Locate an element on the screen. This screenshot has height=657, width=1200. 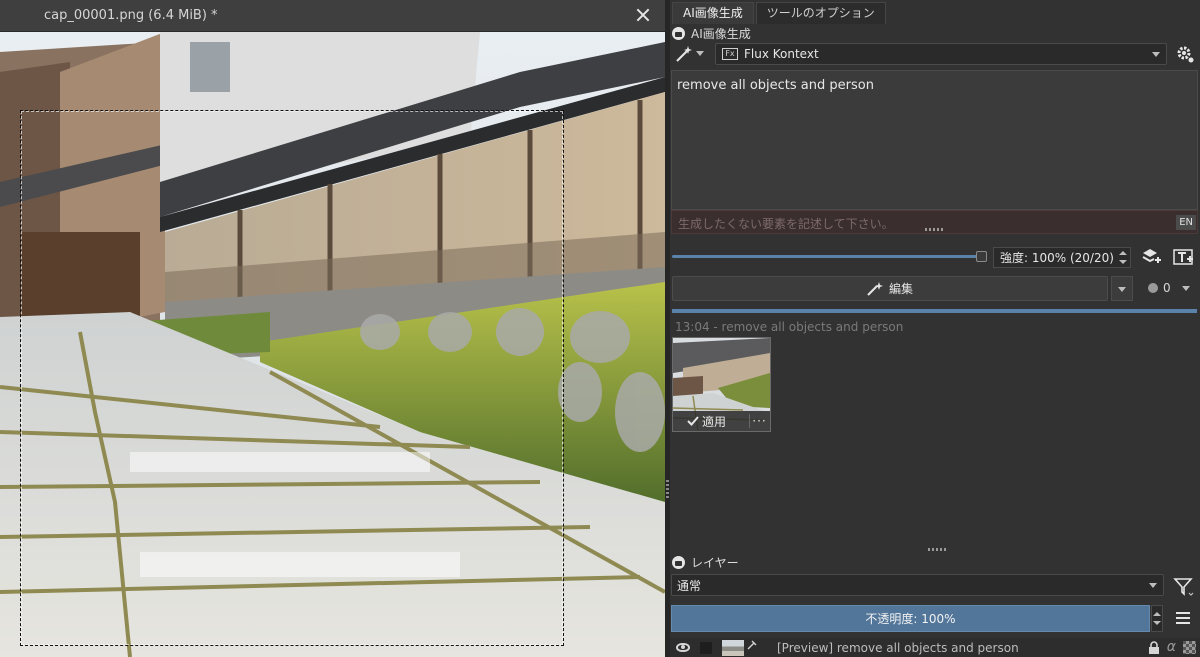
apply-button: 適用 is located at coordinates (711, 421).